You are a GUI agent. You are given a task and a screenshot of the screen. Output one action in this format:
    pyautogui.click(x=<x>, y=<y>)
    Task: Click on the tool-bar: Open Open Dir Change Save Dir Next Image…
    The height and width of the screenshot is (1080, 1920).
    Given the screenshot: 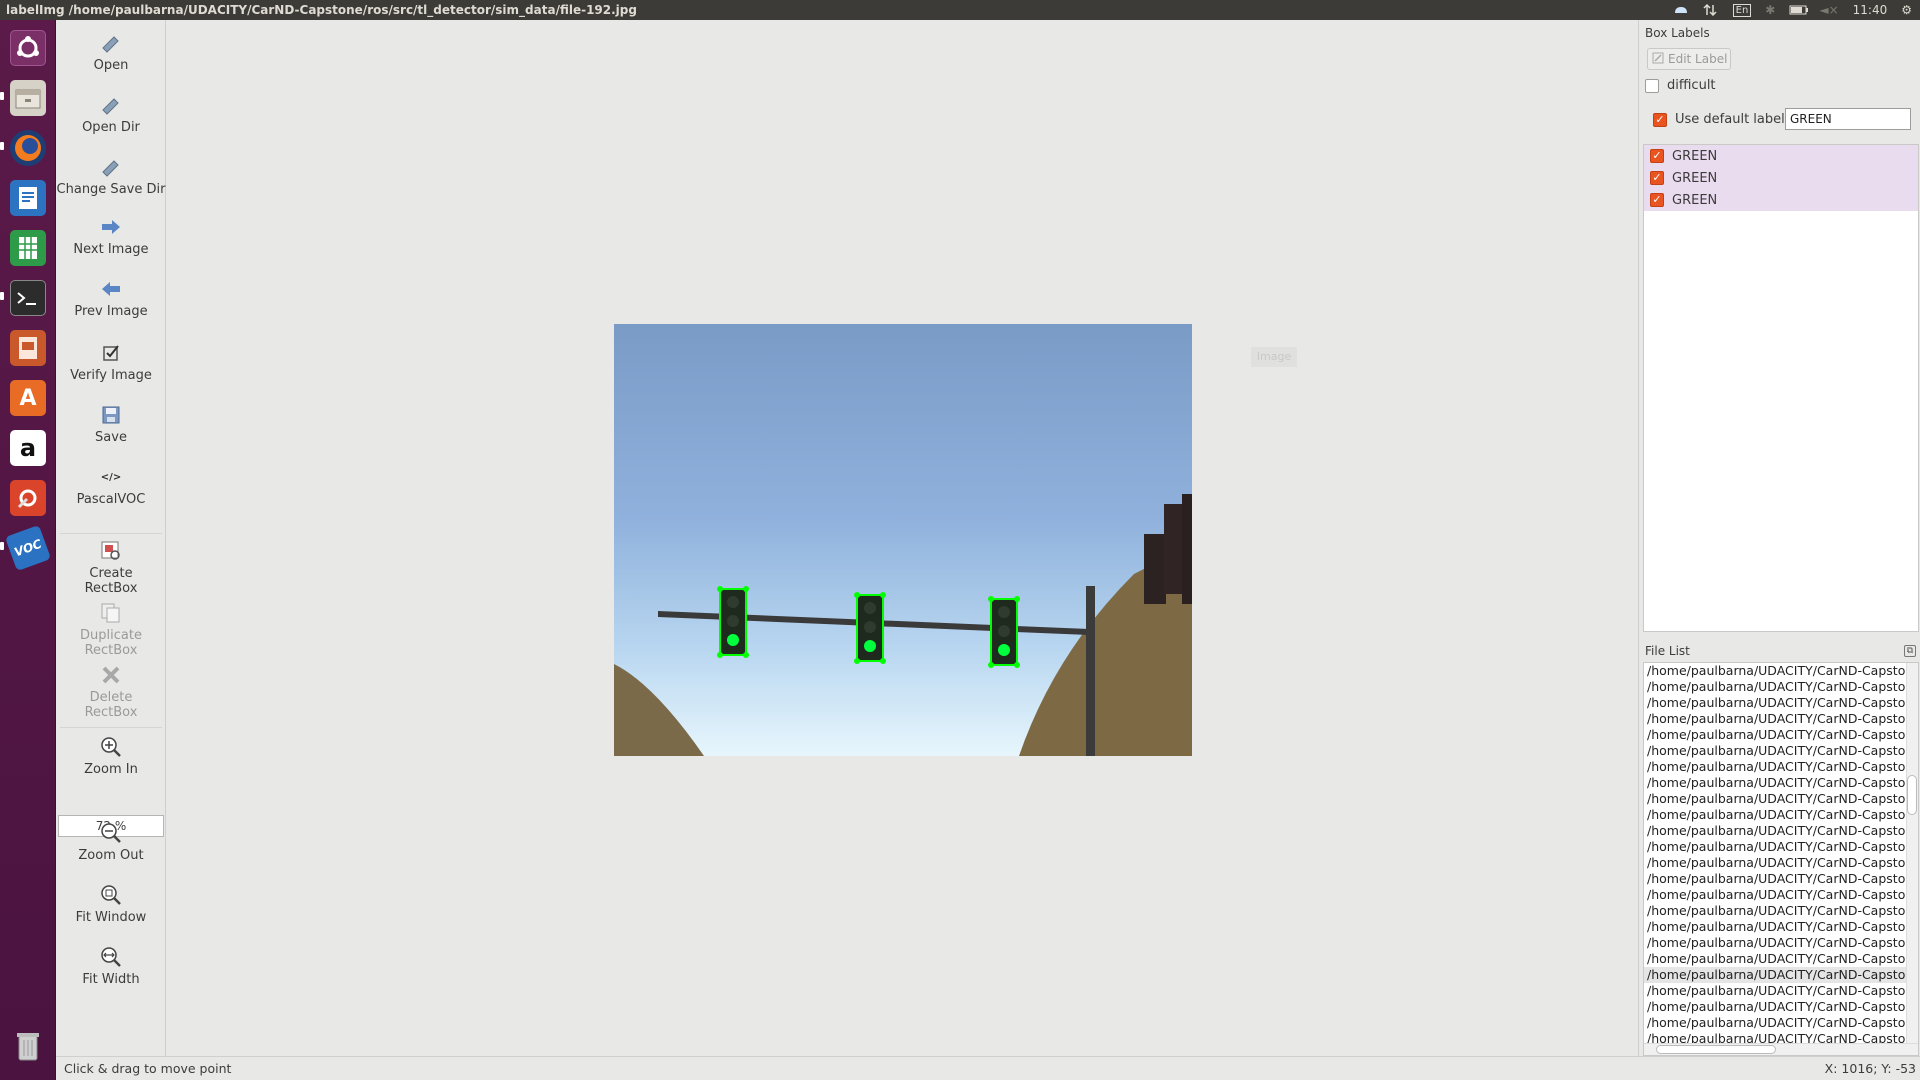 What is the action you would take?
    pyautogui.click(x=111, y=538)
    